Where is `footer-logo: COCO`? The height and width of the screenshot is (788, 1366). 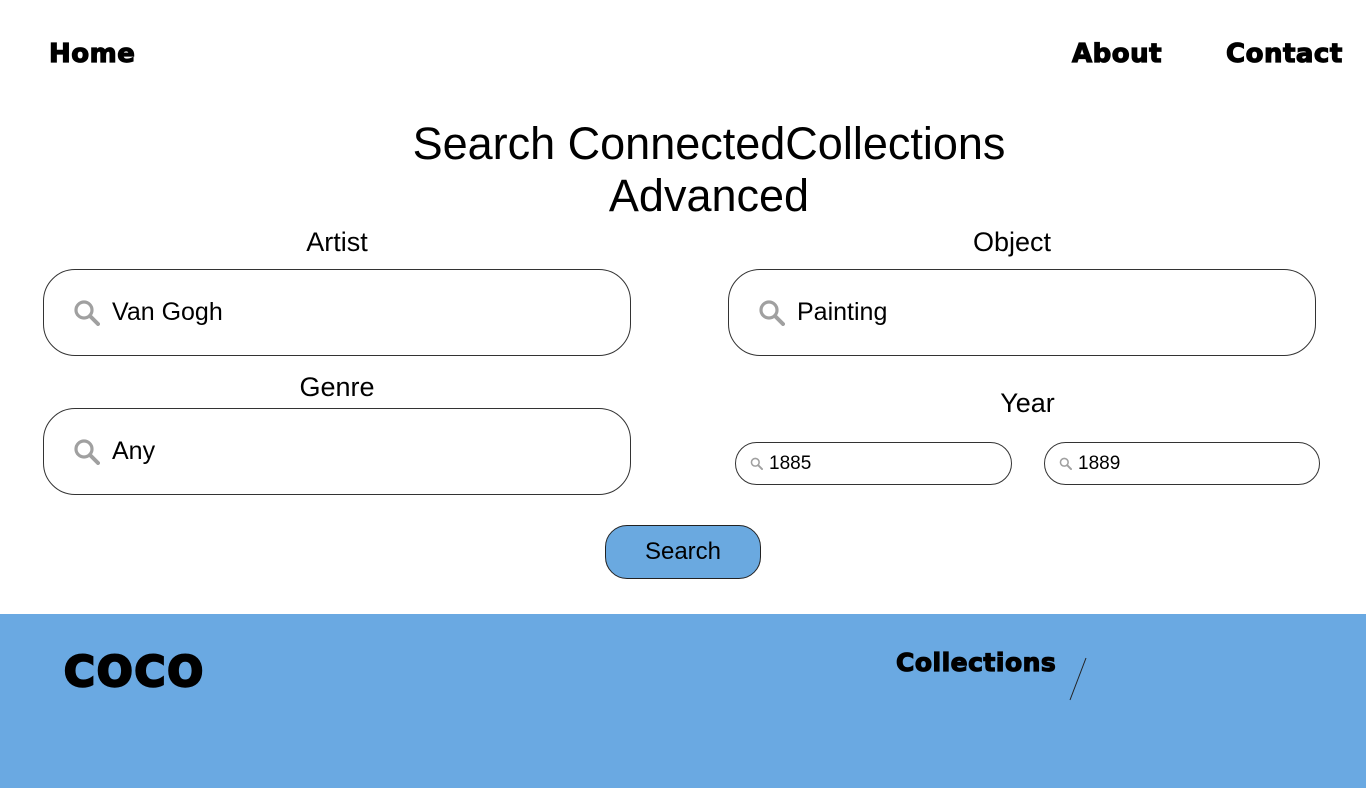 footer-logo: COCO is located at coordinates (134, 671).